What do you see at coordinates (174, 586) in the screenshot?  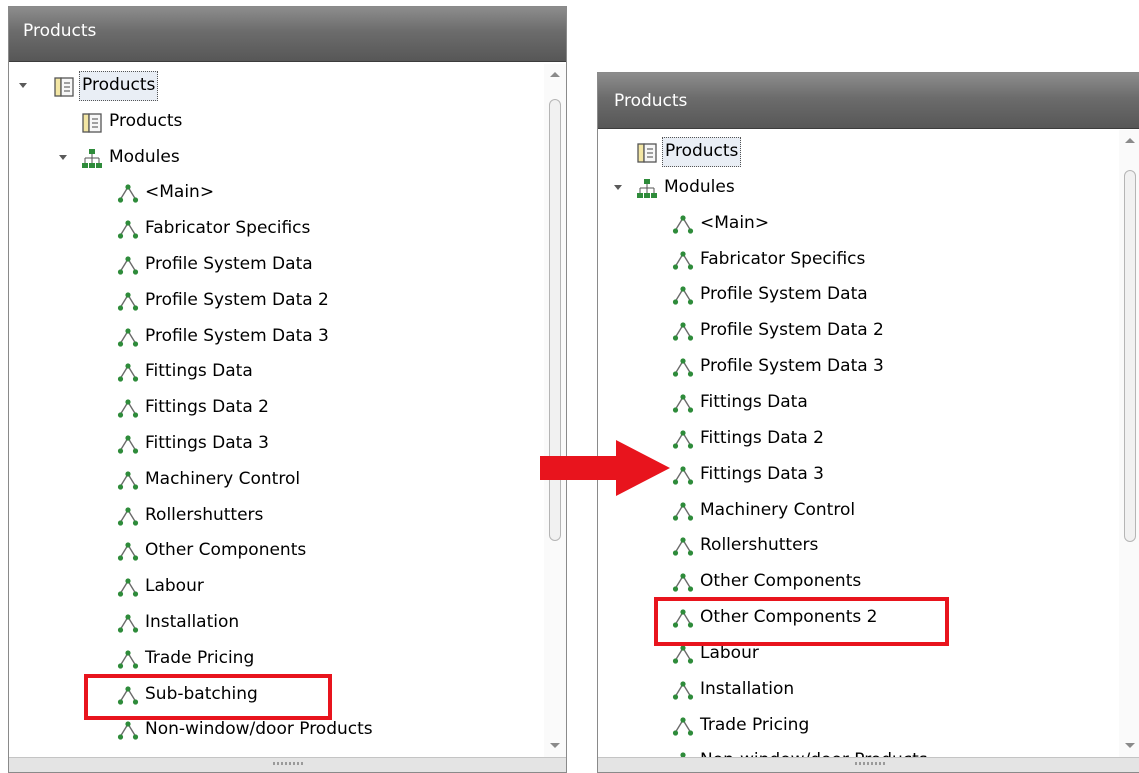 I see `tree-item-label: Labour` at bounding box center [174, 586].